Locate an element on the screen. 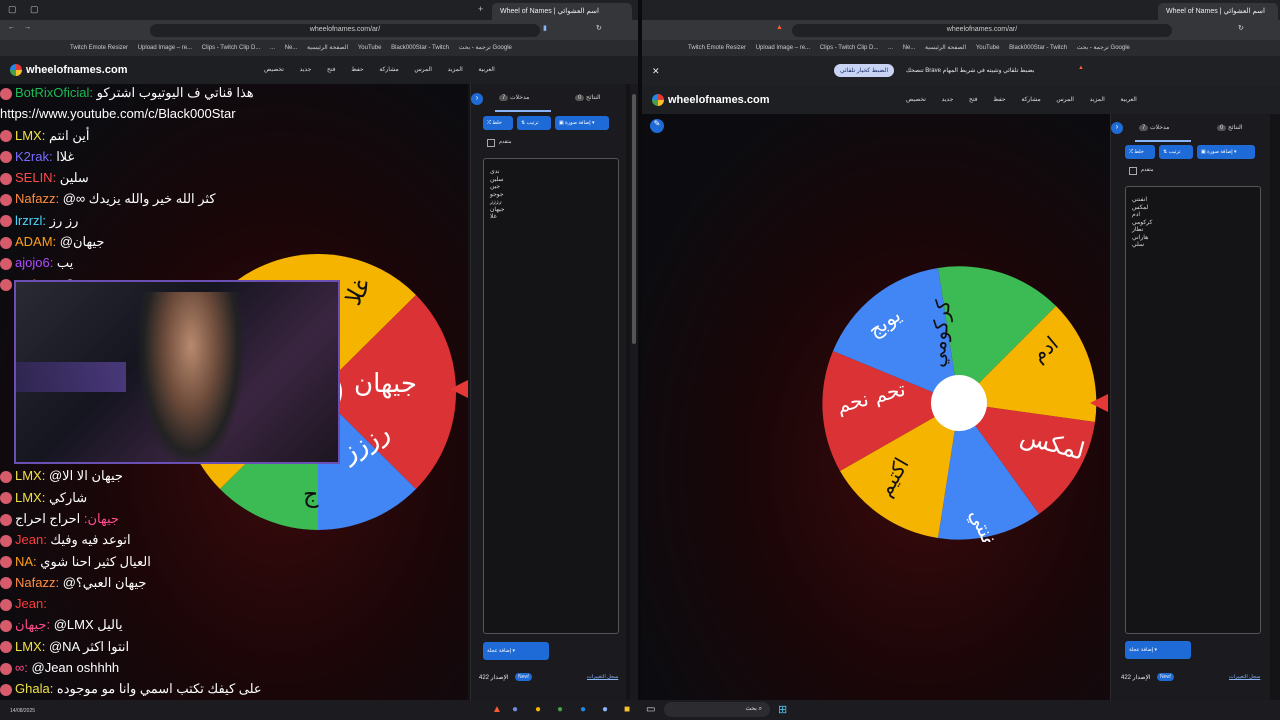  chat-username: BotRixOficial: is located at coordinates (56, 92).